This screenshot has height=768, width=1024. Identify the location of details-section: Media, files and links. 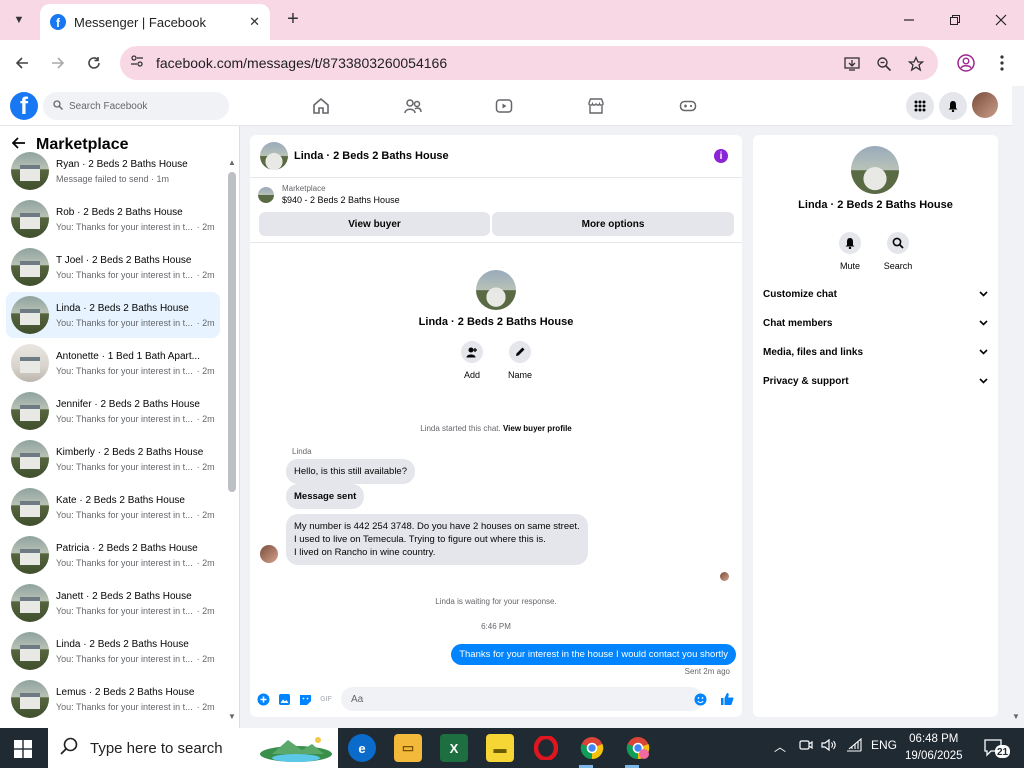
(875, 352).